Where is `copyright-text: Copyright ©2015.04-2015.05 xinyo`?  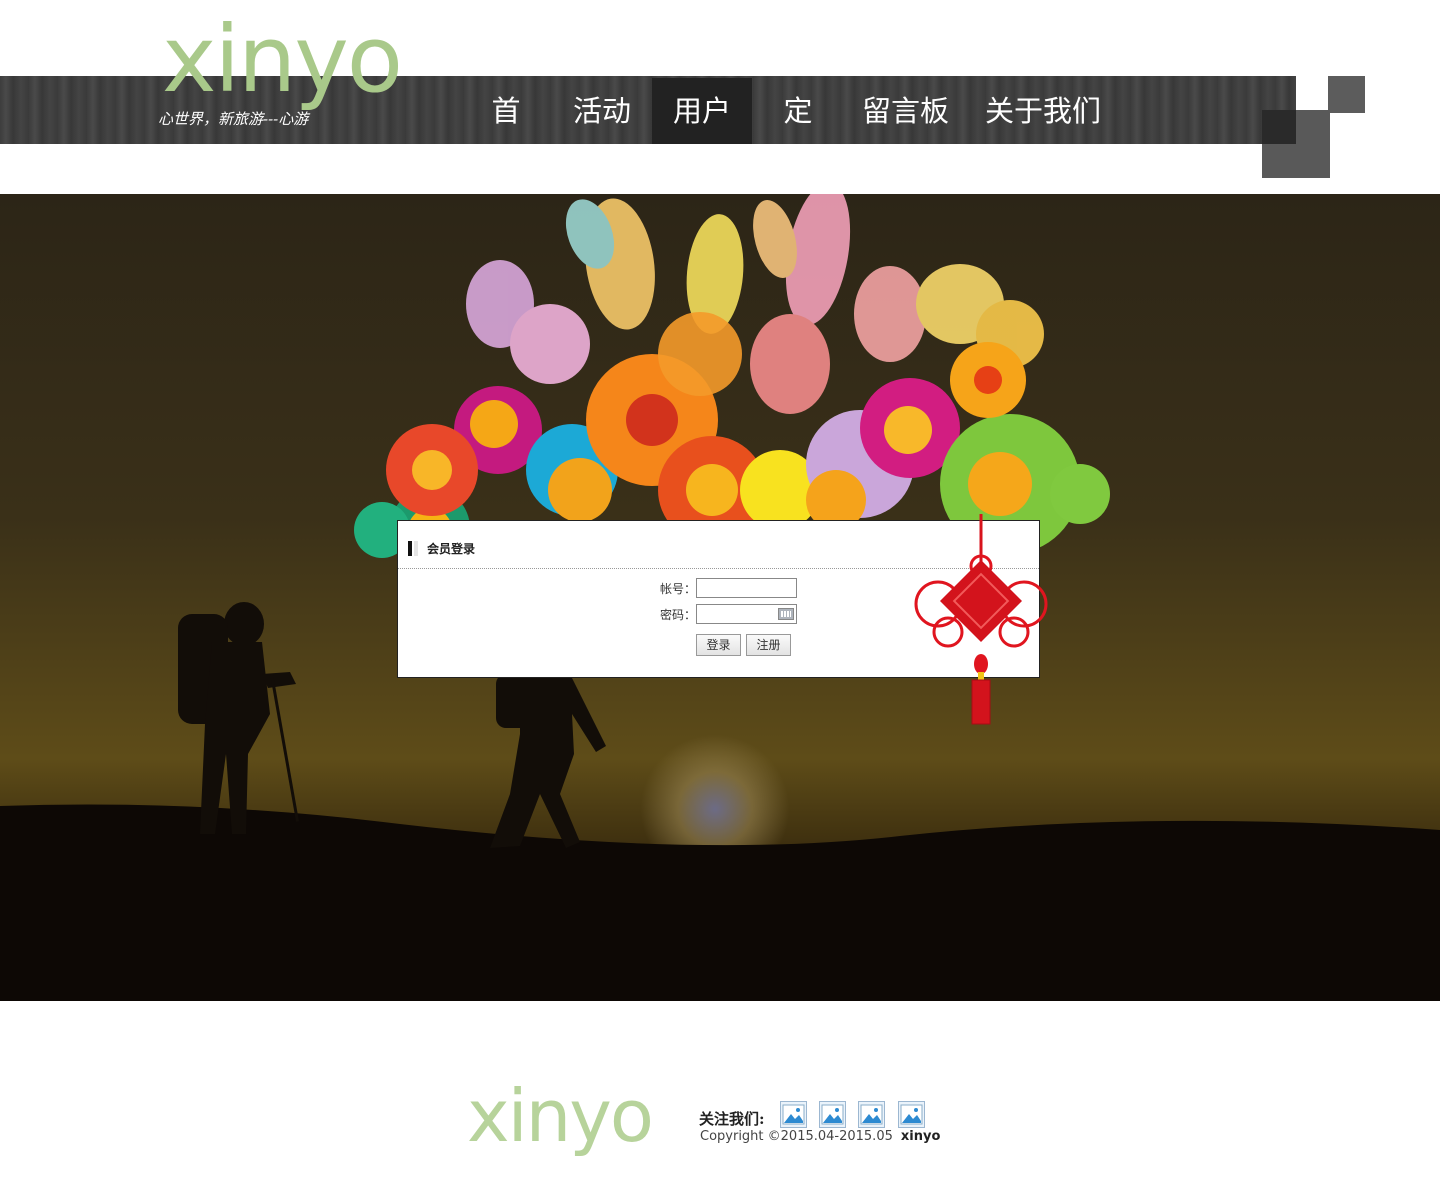 copyright-text: Copyright ©2015.04-2015.05 xinyo is located at coordinates (820, 1136).